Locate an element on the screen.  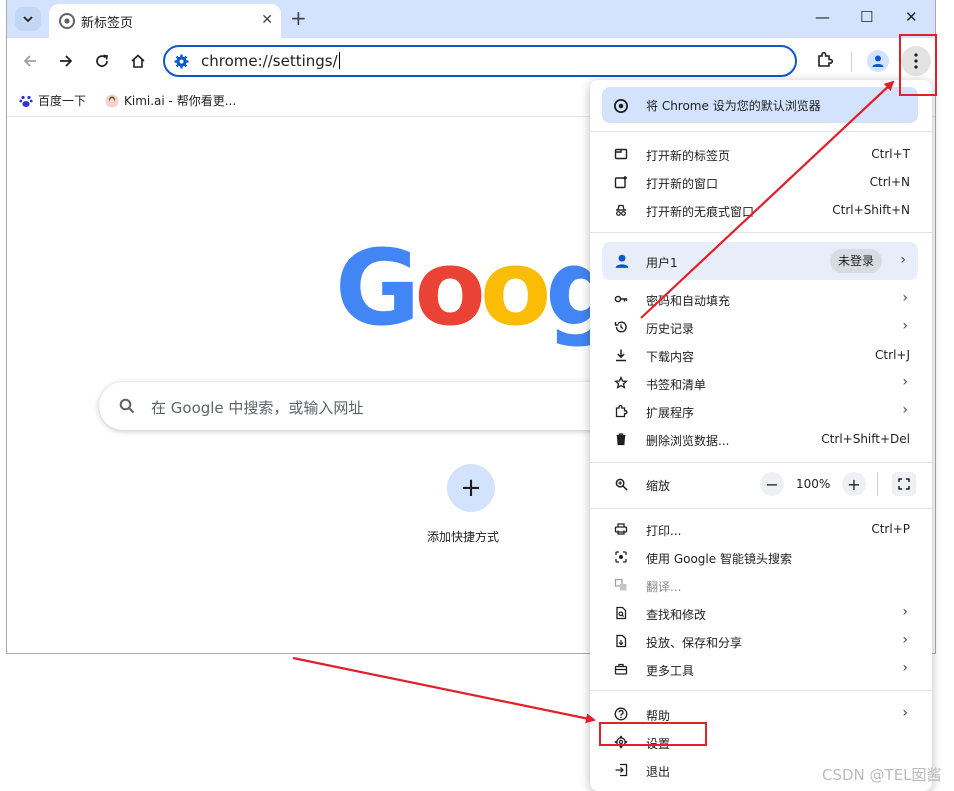
history-icon is located at coordinates (621, 327).